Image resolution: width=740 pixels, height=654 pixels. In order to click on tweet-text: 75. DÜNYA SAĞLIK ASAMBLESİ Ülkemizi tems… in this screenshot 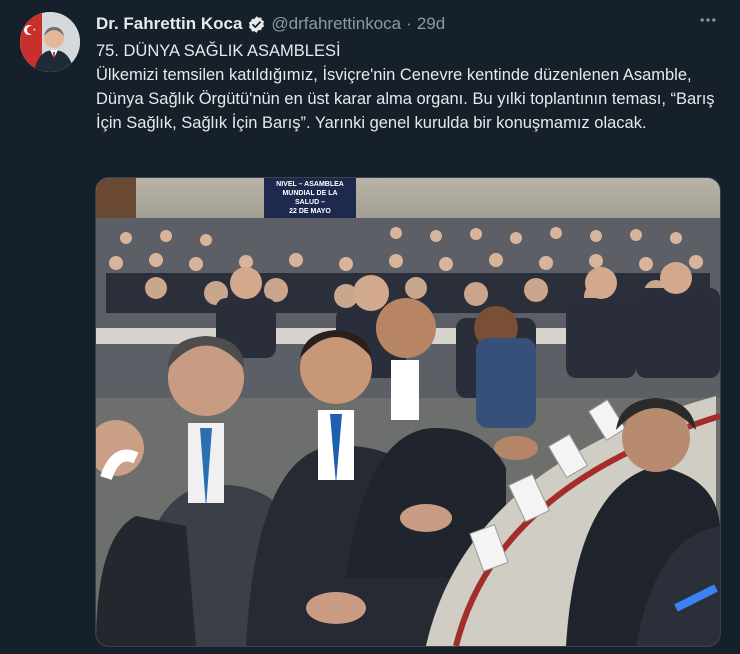, I will do `click(406, 87)`.